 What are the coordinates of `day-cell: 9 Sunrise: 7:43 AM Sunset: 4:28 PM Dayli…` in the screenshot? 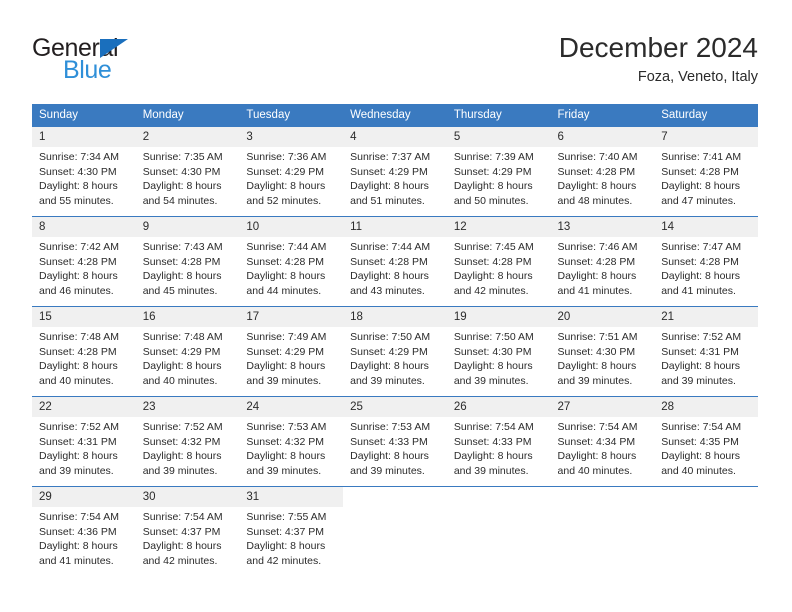 It's located at (187, 261).